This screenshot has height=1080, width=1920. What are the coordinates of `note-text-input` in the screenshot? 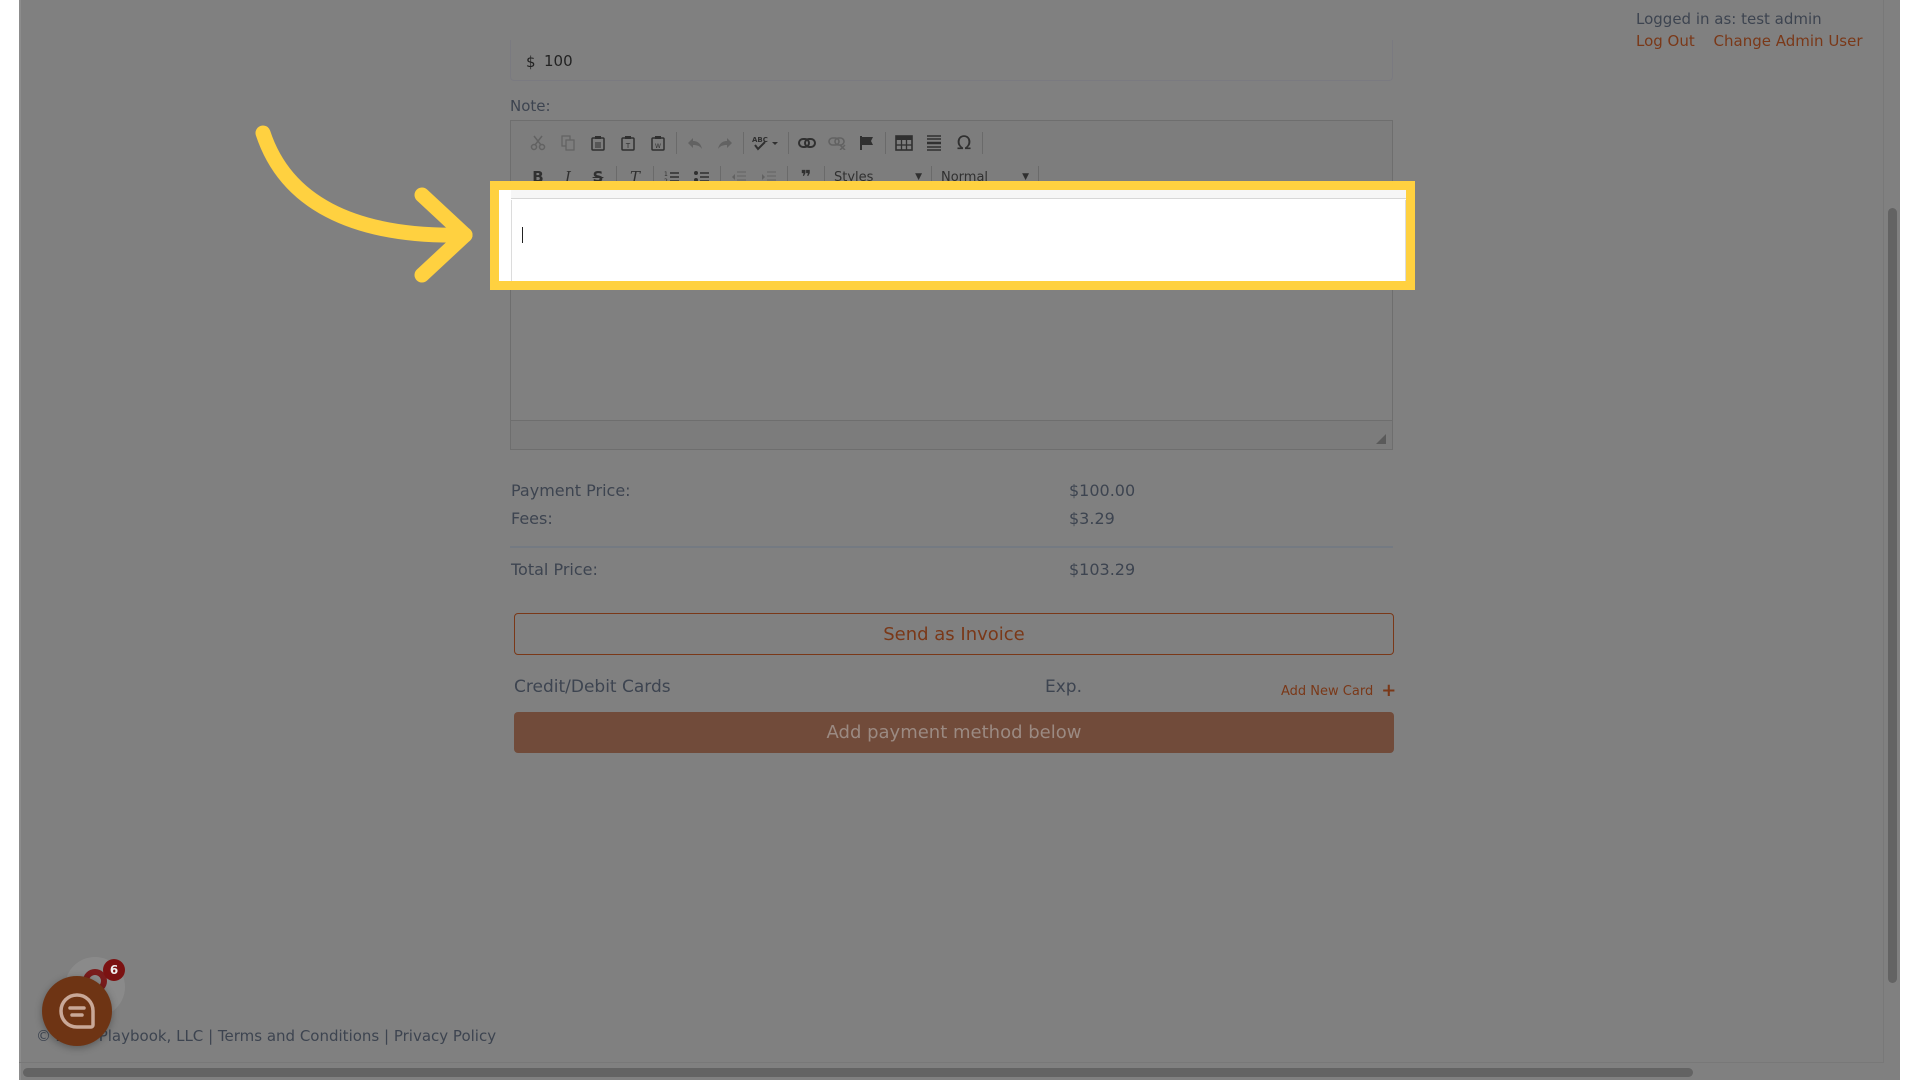 It's located at (958, 240).